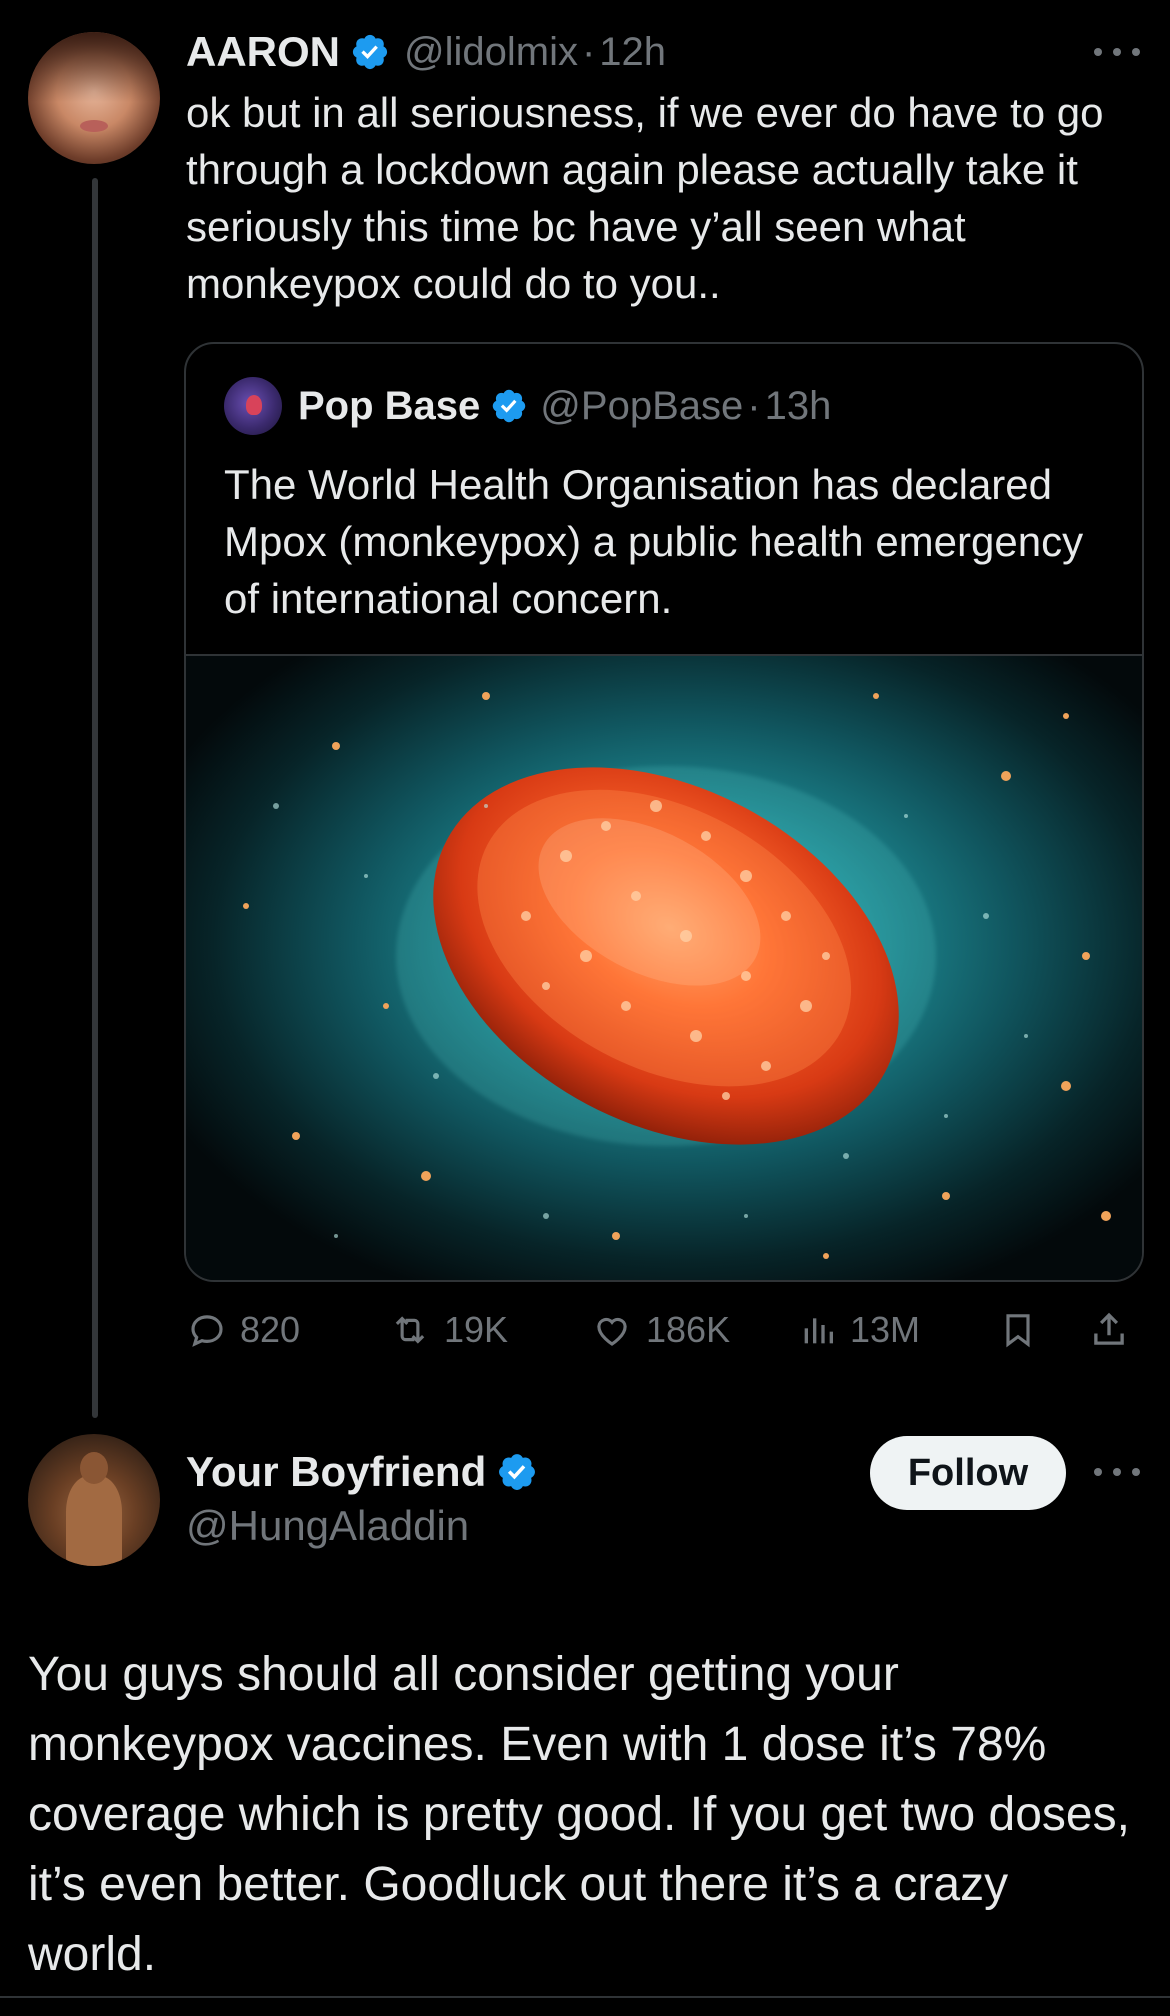 Image resolution: width=1170 pixels, height=2016 pixels. I want to click on reply-count: 820, so click(270, 1329).